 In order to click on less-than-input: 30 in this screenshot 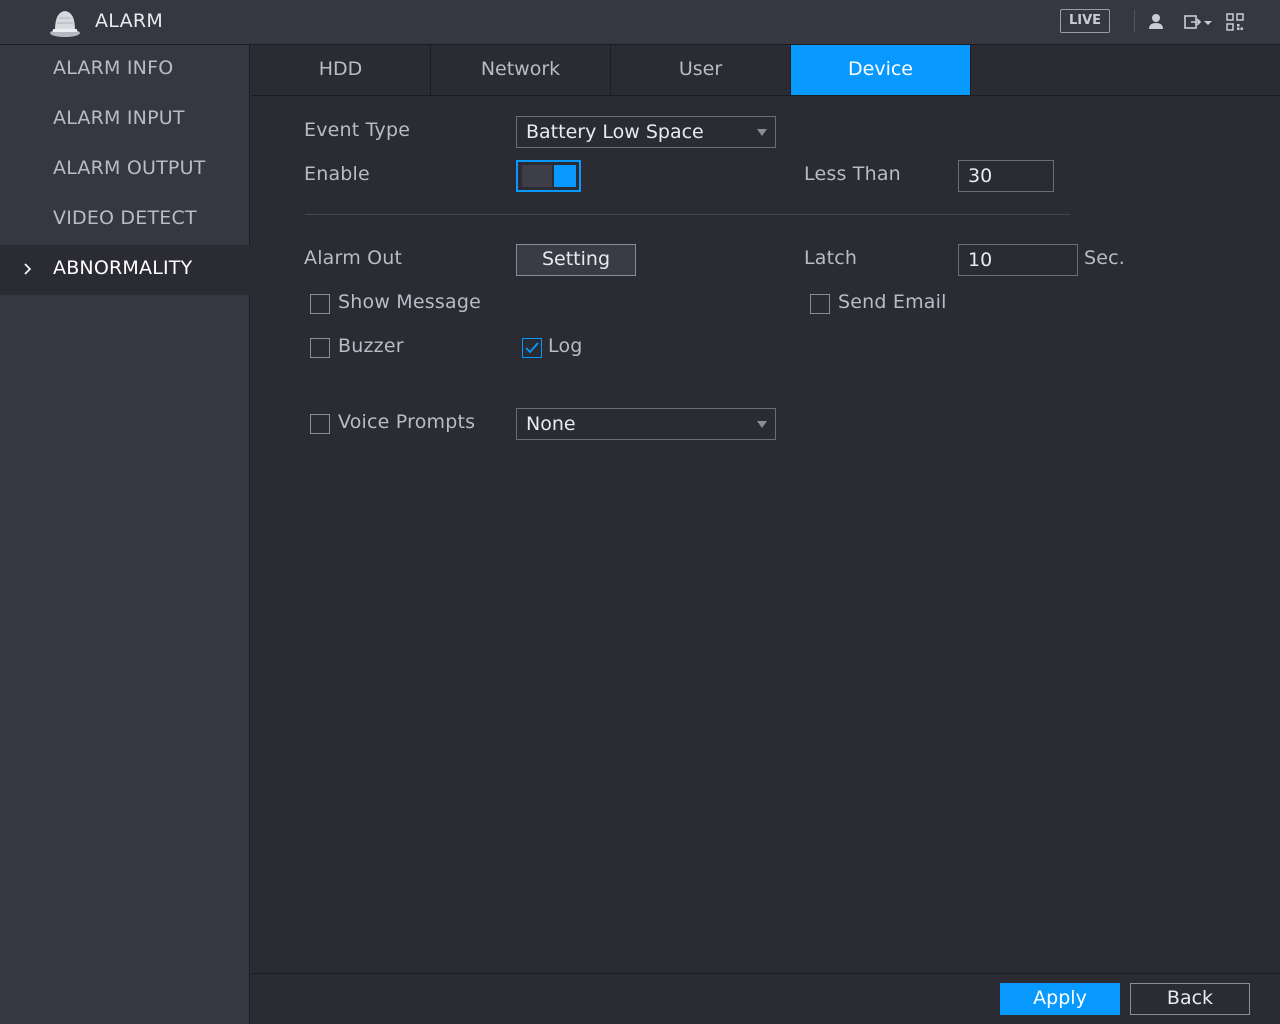, I will do `click(1006, 176)`.